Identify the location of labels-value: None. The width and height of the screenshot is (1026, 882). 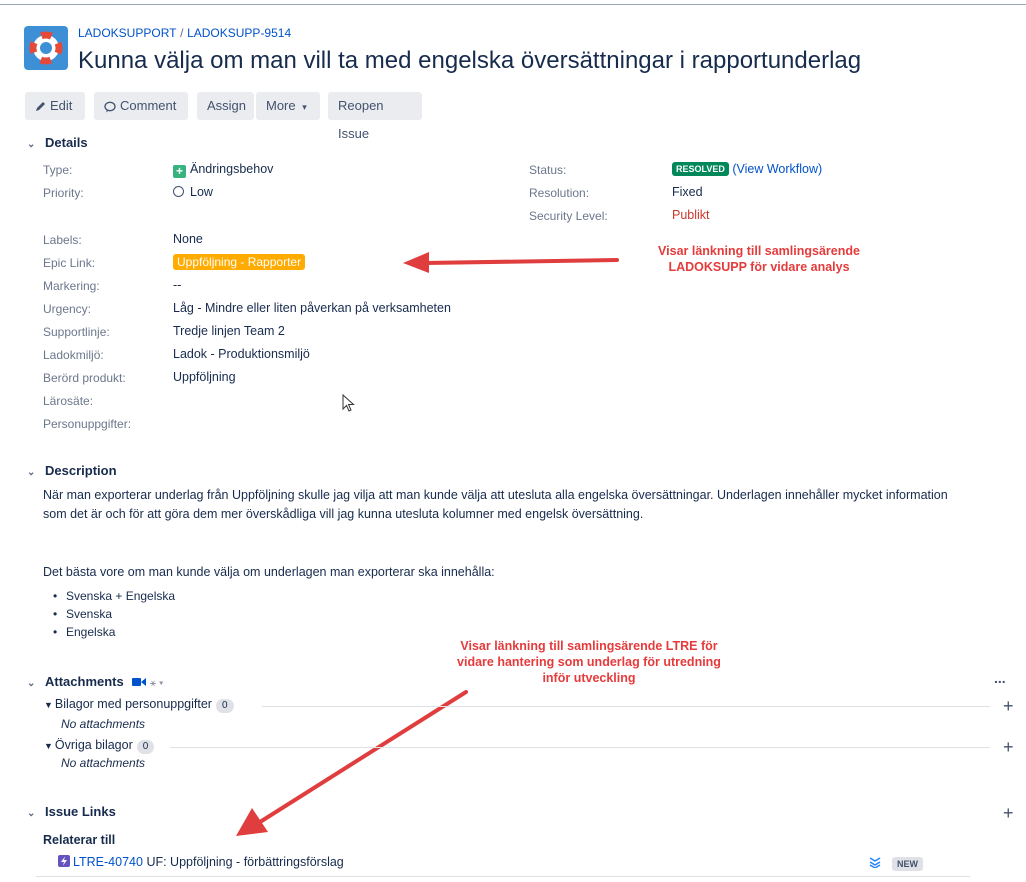
(188, 239).